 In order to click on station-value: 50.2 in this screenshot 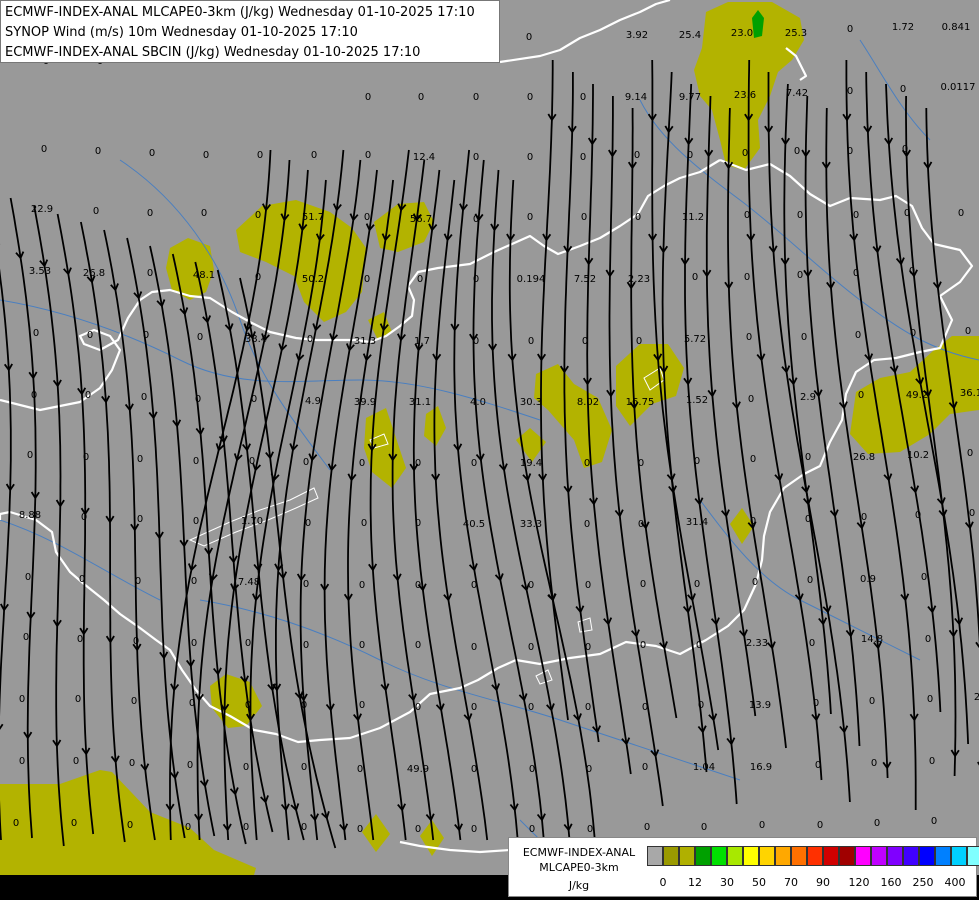, I will do `click(313, 279)`.